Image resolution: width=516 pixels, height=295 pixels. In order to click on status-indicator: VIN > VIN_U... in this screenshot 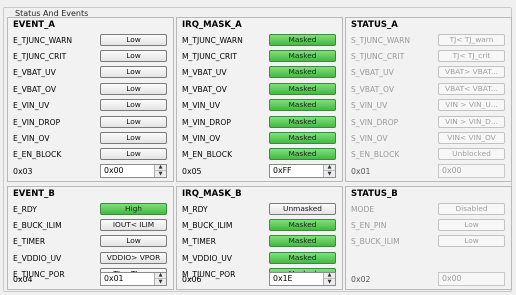, I will do `click(471, 105)`.